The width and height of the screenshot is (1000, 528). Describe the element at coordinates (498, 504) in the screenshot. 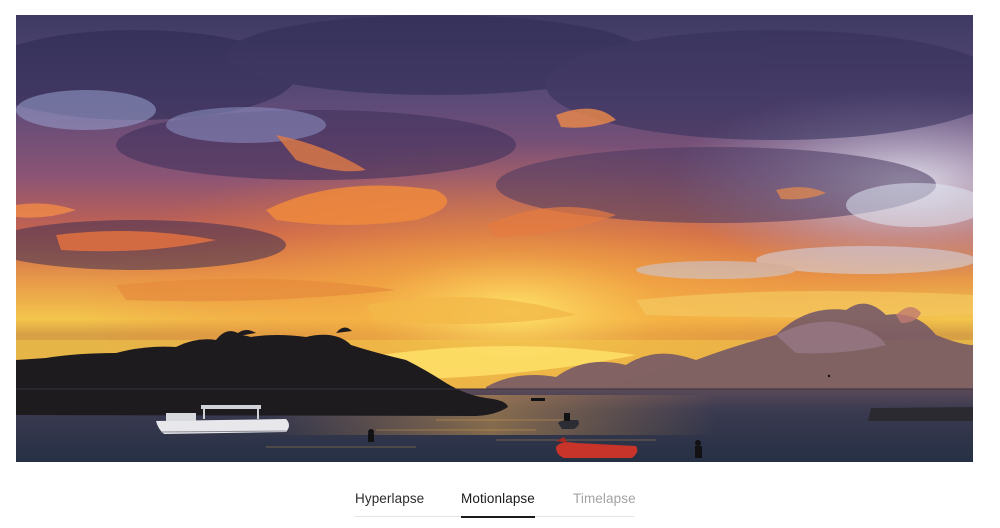

I see `tab-motionlapse: Motionlapse` at that location.